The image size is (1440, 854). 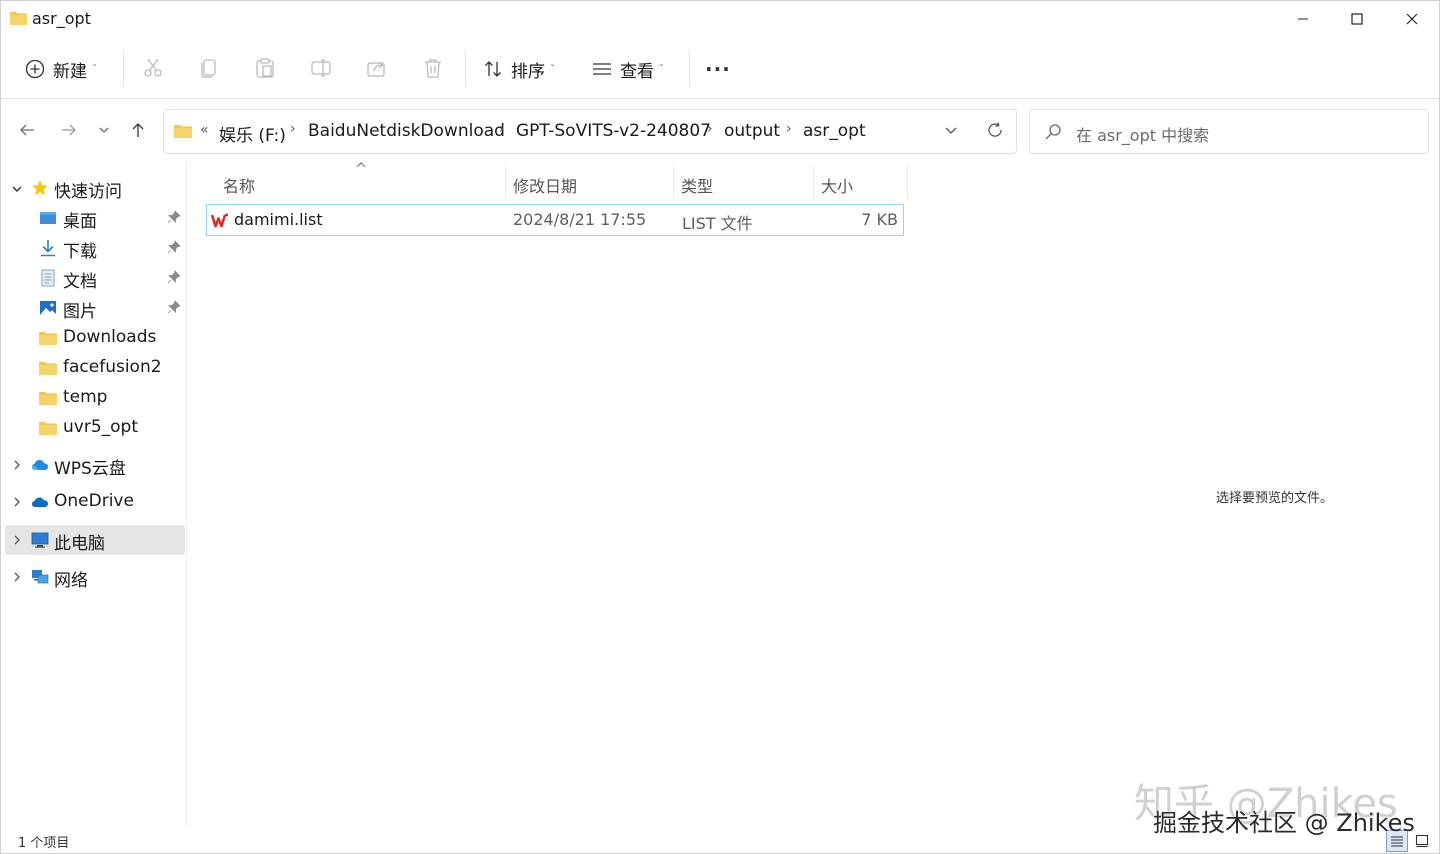 What do you see at coordinates (95, 248) in the screenshot?
I see `sidebar-item-downloads-cn: 下载` at bounding box center [95, 248].